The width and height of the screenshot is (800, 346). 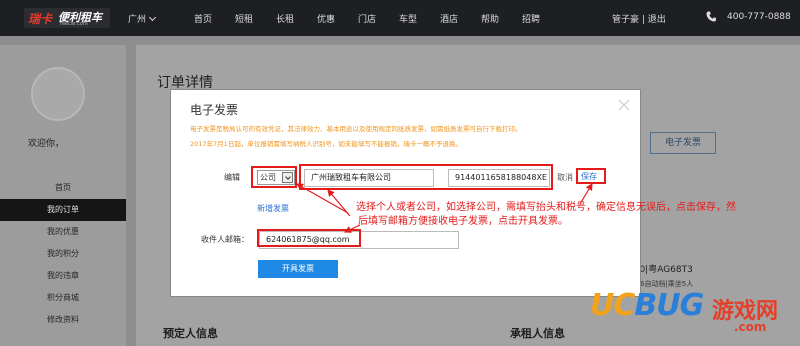 I want to click on city-selector: 广州, so click(x=142, y=18).